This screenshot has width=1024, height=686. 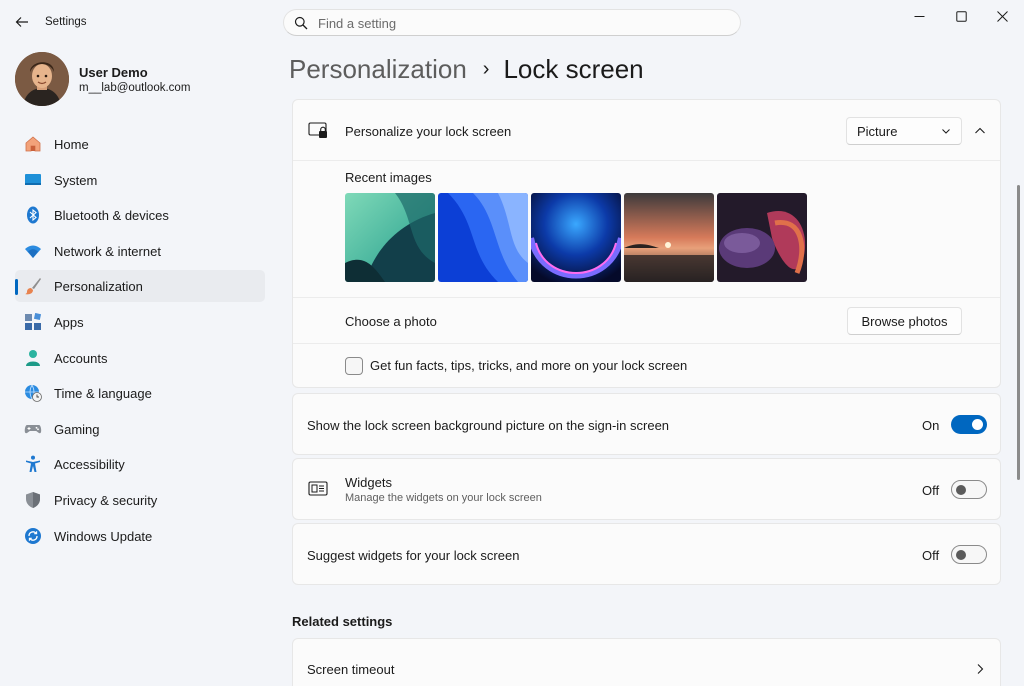 What do you see at coordinates (342, 621) in the screenshot?
I see `related-settings-heading: Related settings` at bounding box center [342, 621].